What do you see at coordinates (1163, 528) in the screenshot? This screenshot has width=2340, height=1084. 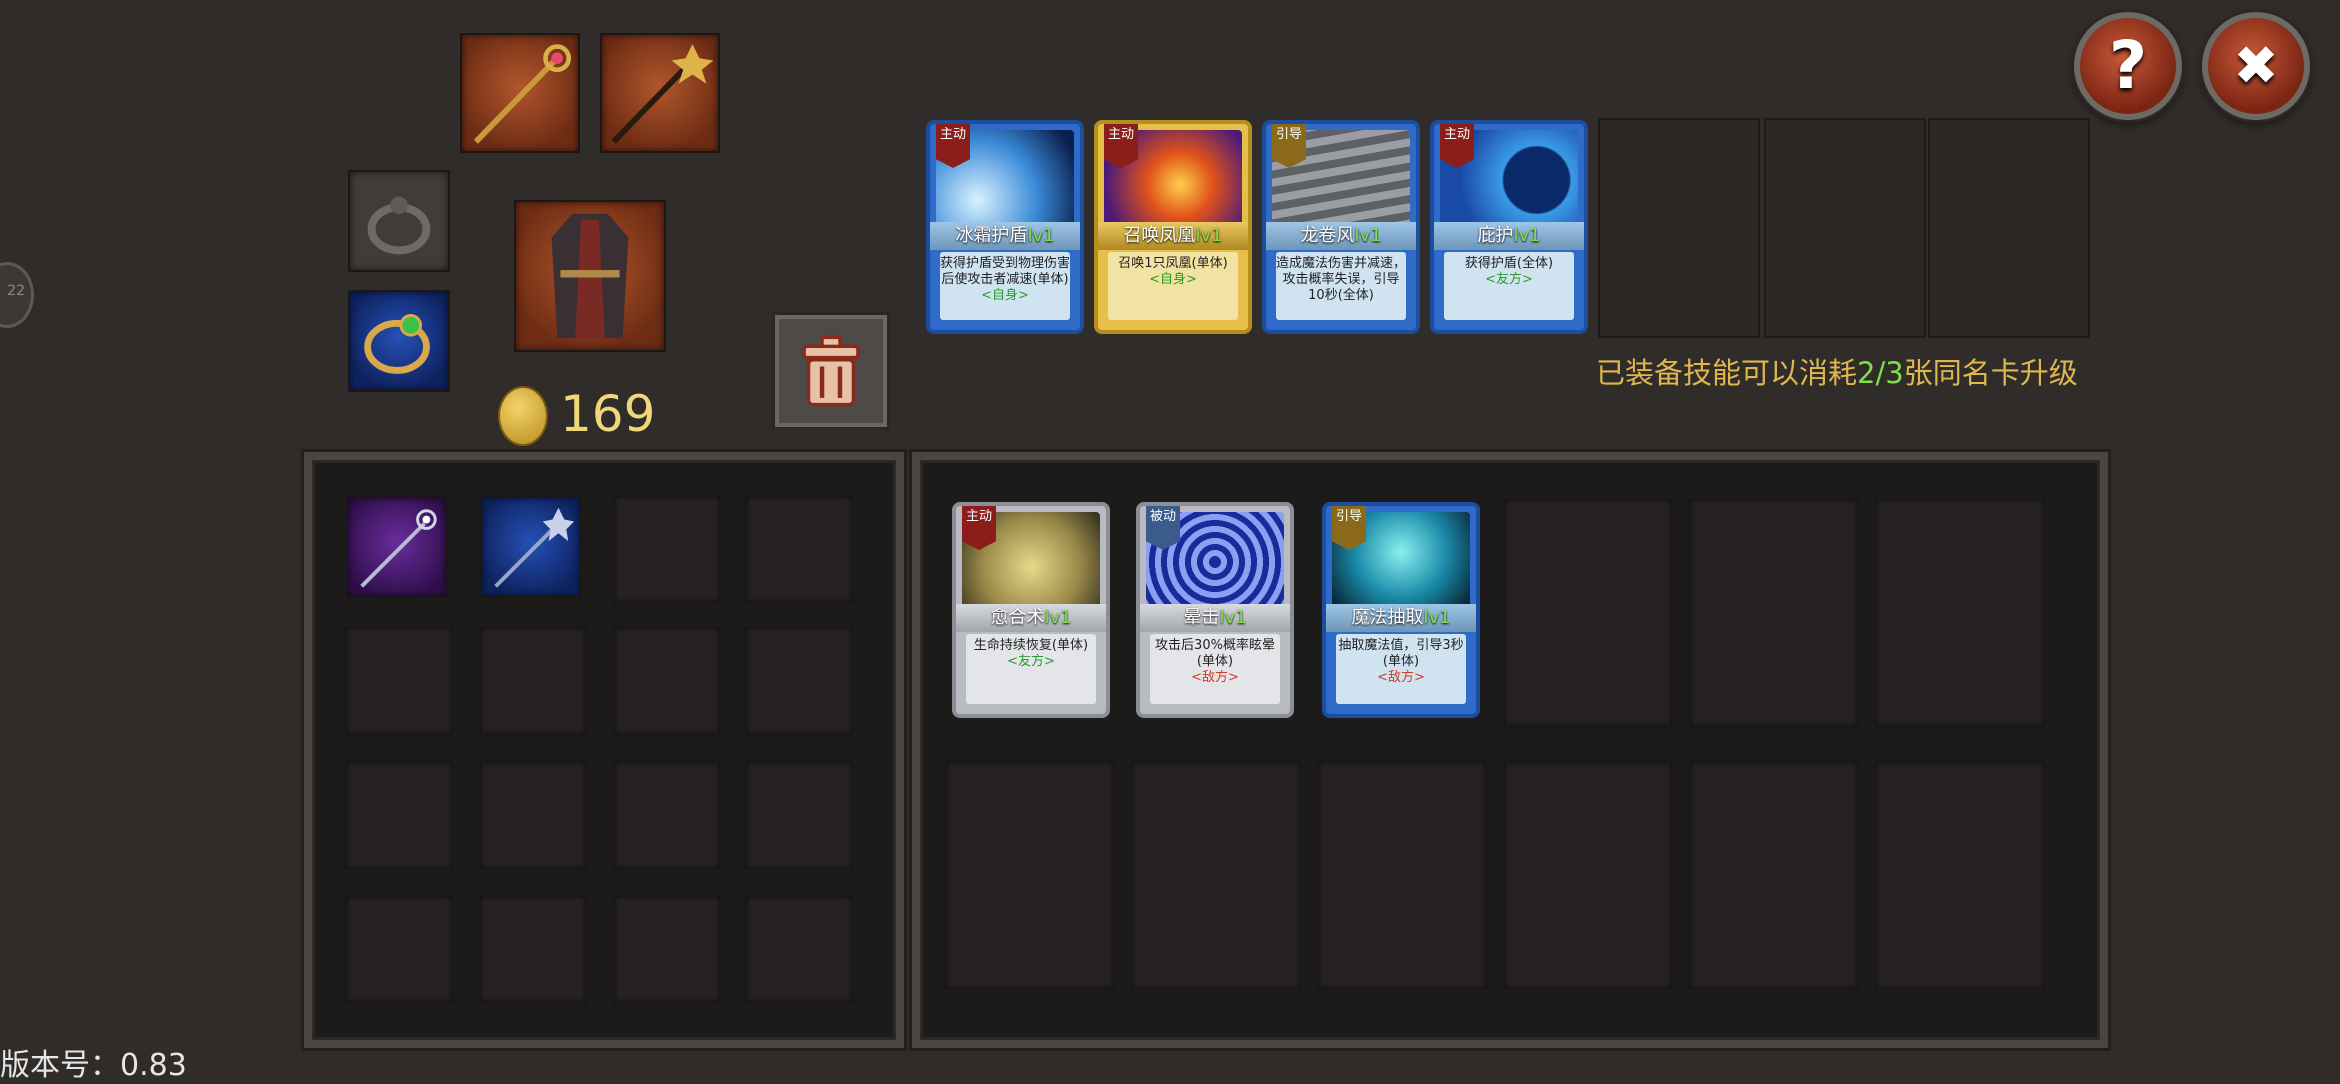 I see `skill-tag: 被动` at bounding box center [1163, 528].